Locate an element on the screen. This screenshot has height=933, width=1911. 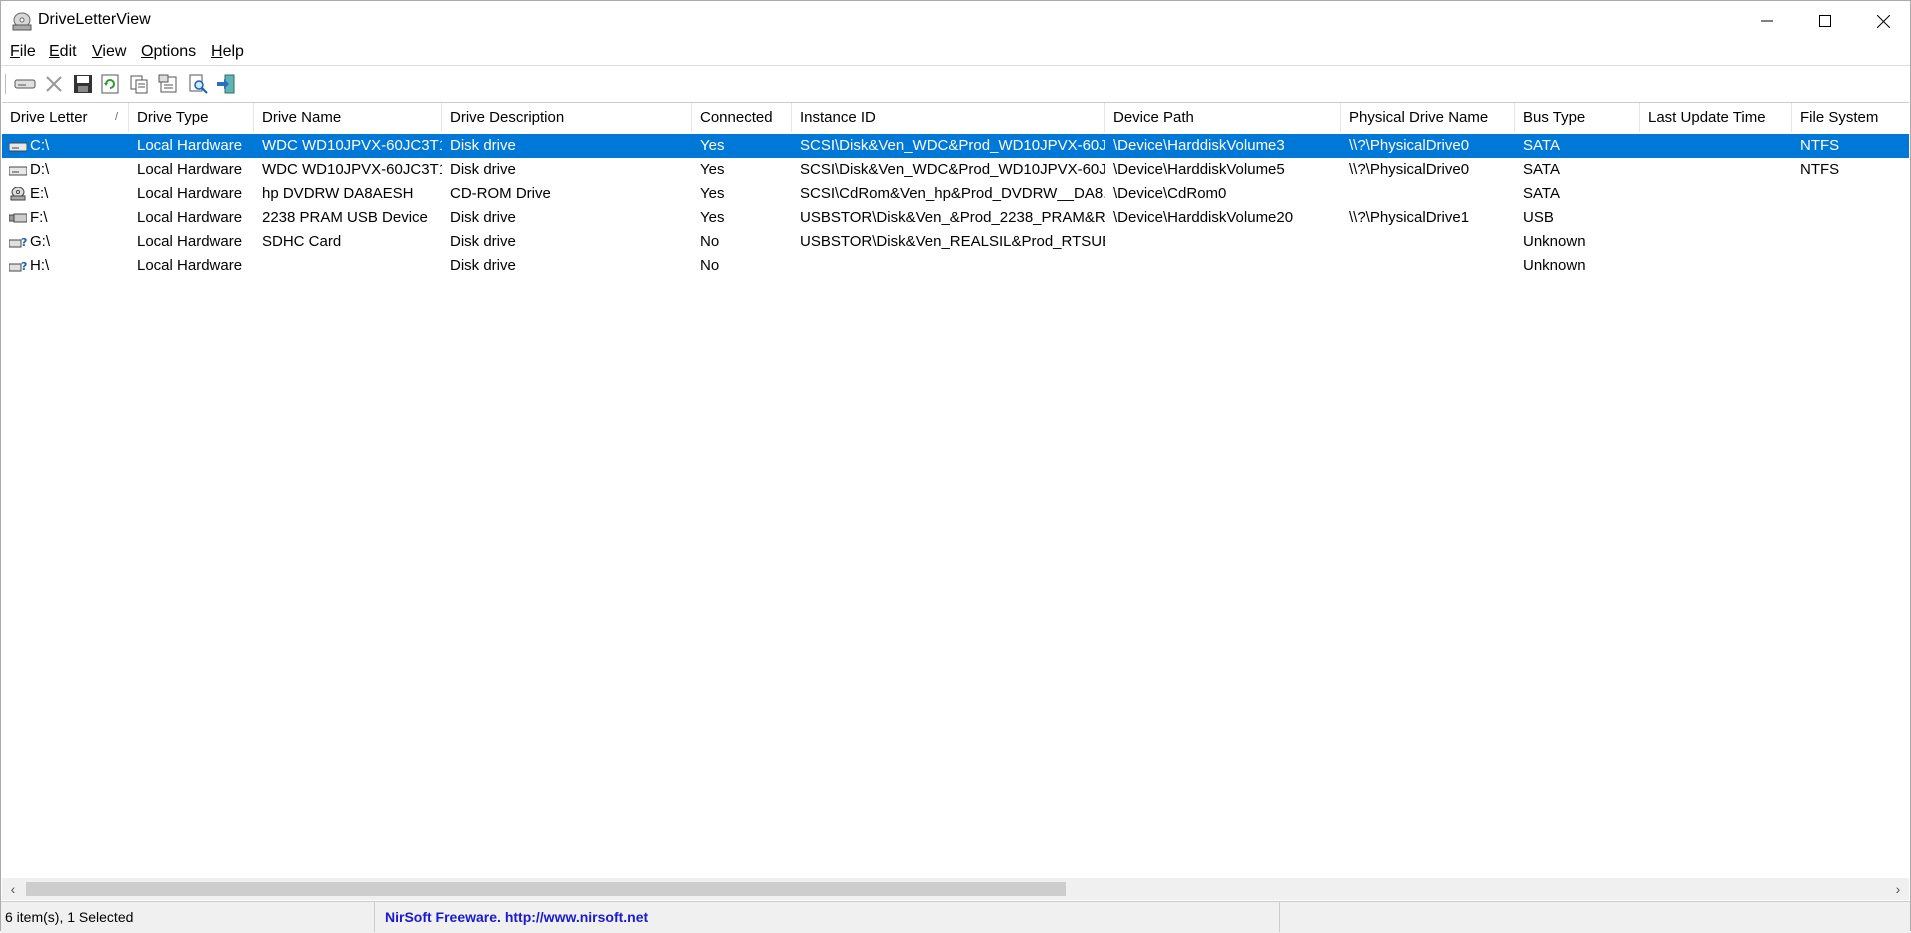
find-button is located at coordinates (198, 84).